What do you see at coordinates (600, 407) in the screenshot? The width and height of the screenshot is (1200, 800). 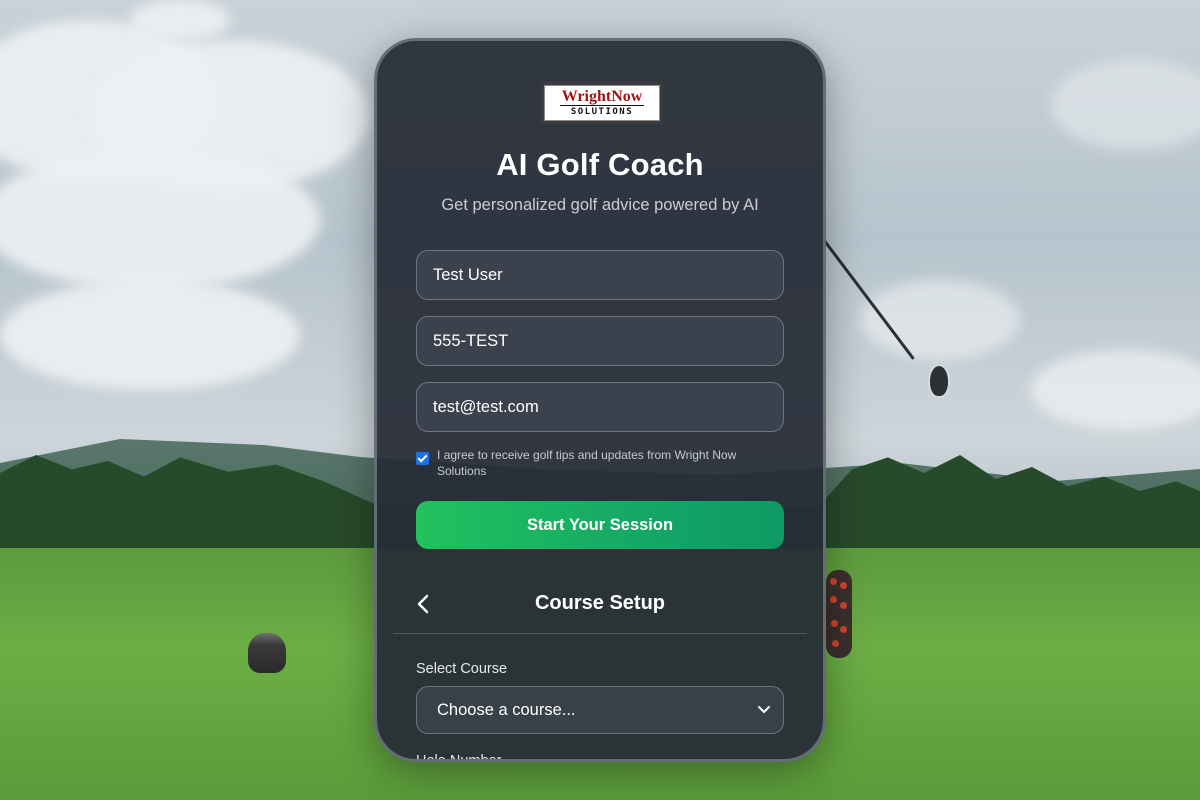 I see `email-input` at bounding box center [600, 407].